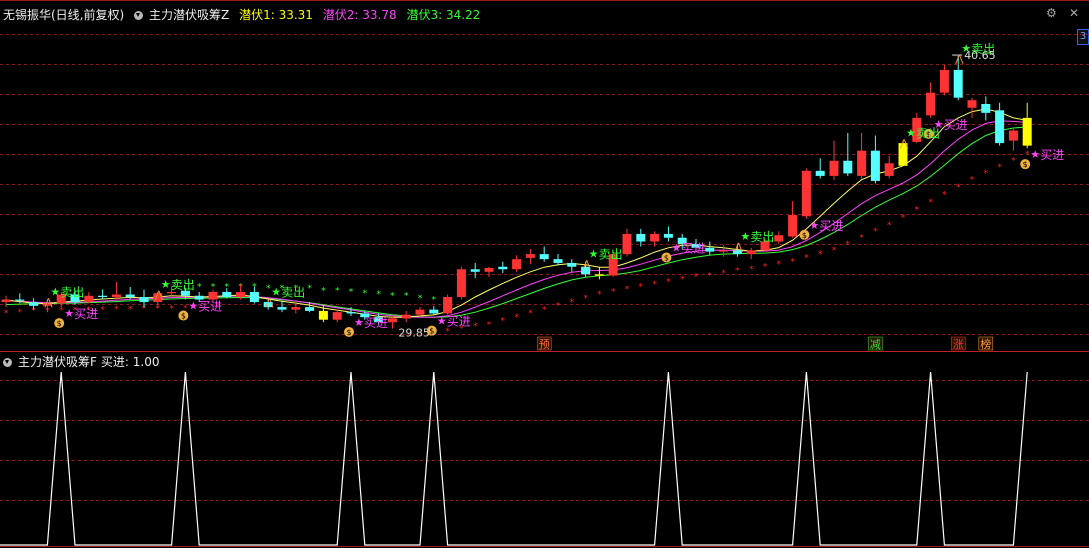  I want to click on event-marker-label: 预, so click(544, 344).